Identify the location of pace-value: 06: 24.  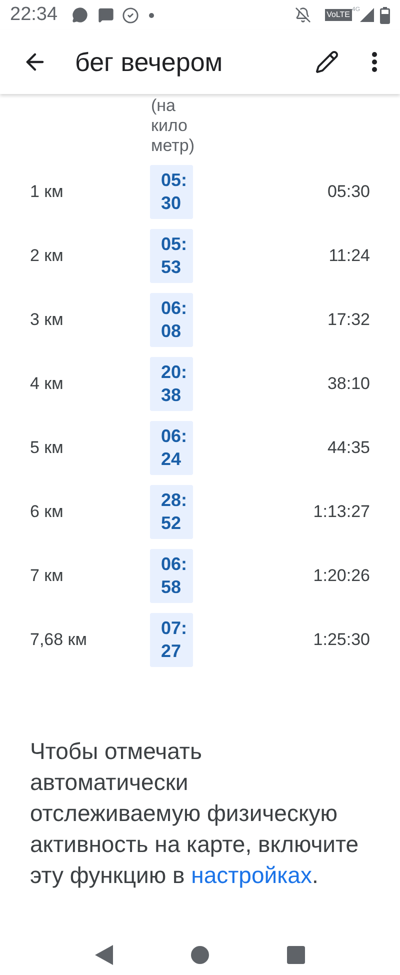
(172, 448).